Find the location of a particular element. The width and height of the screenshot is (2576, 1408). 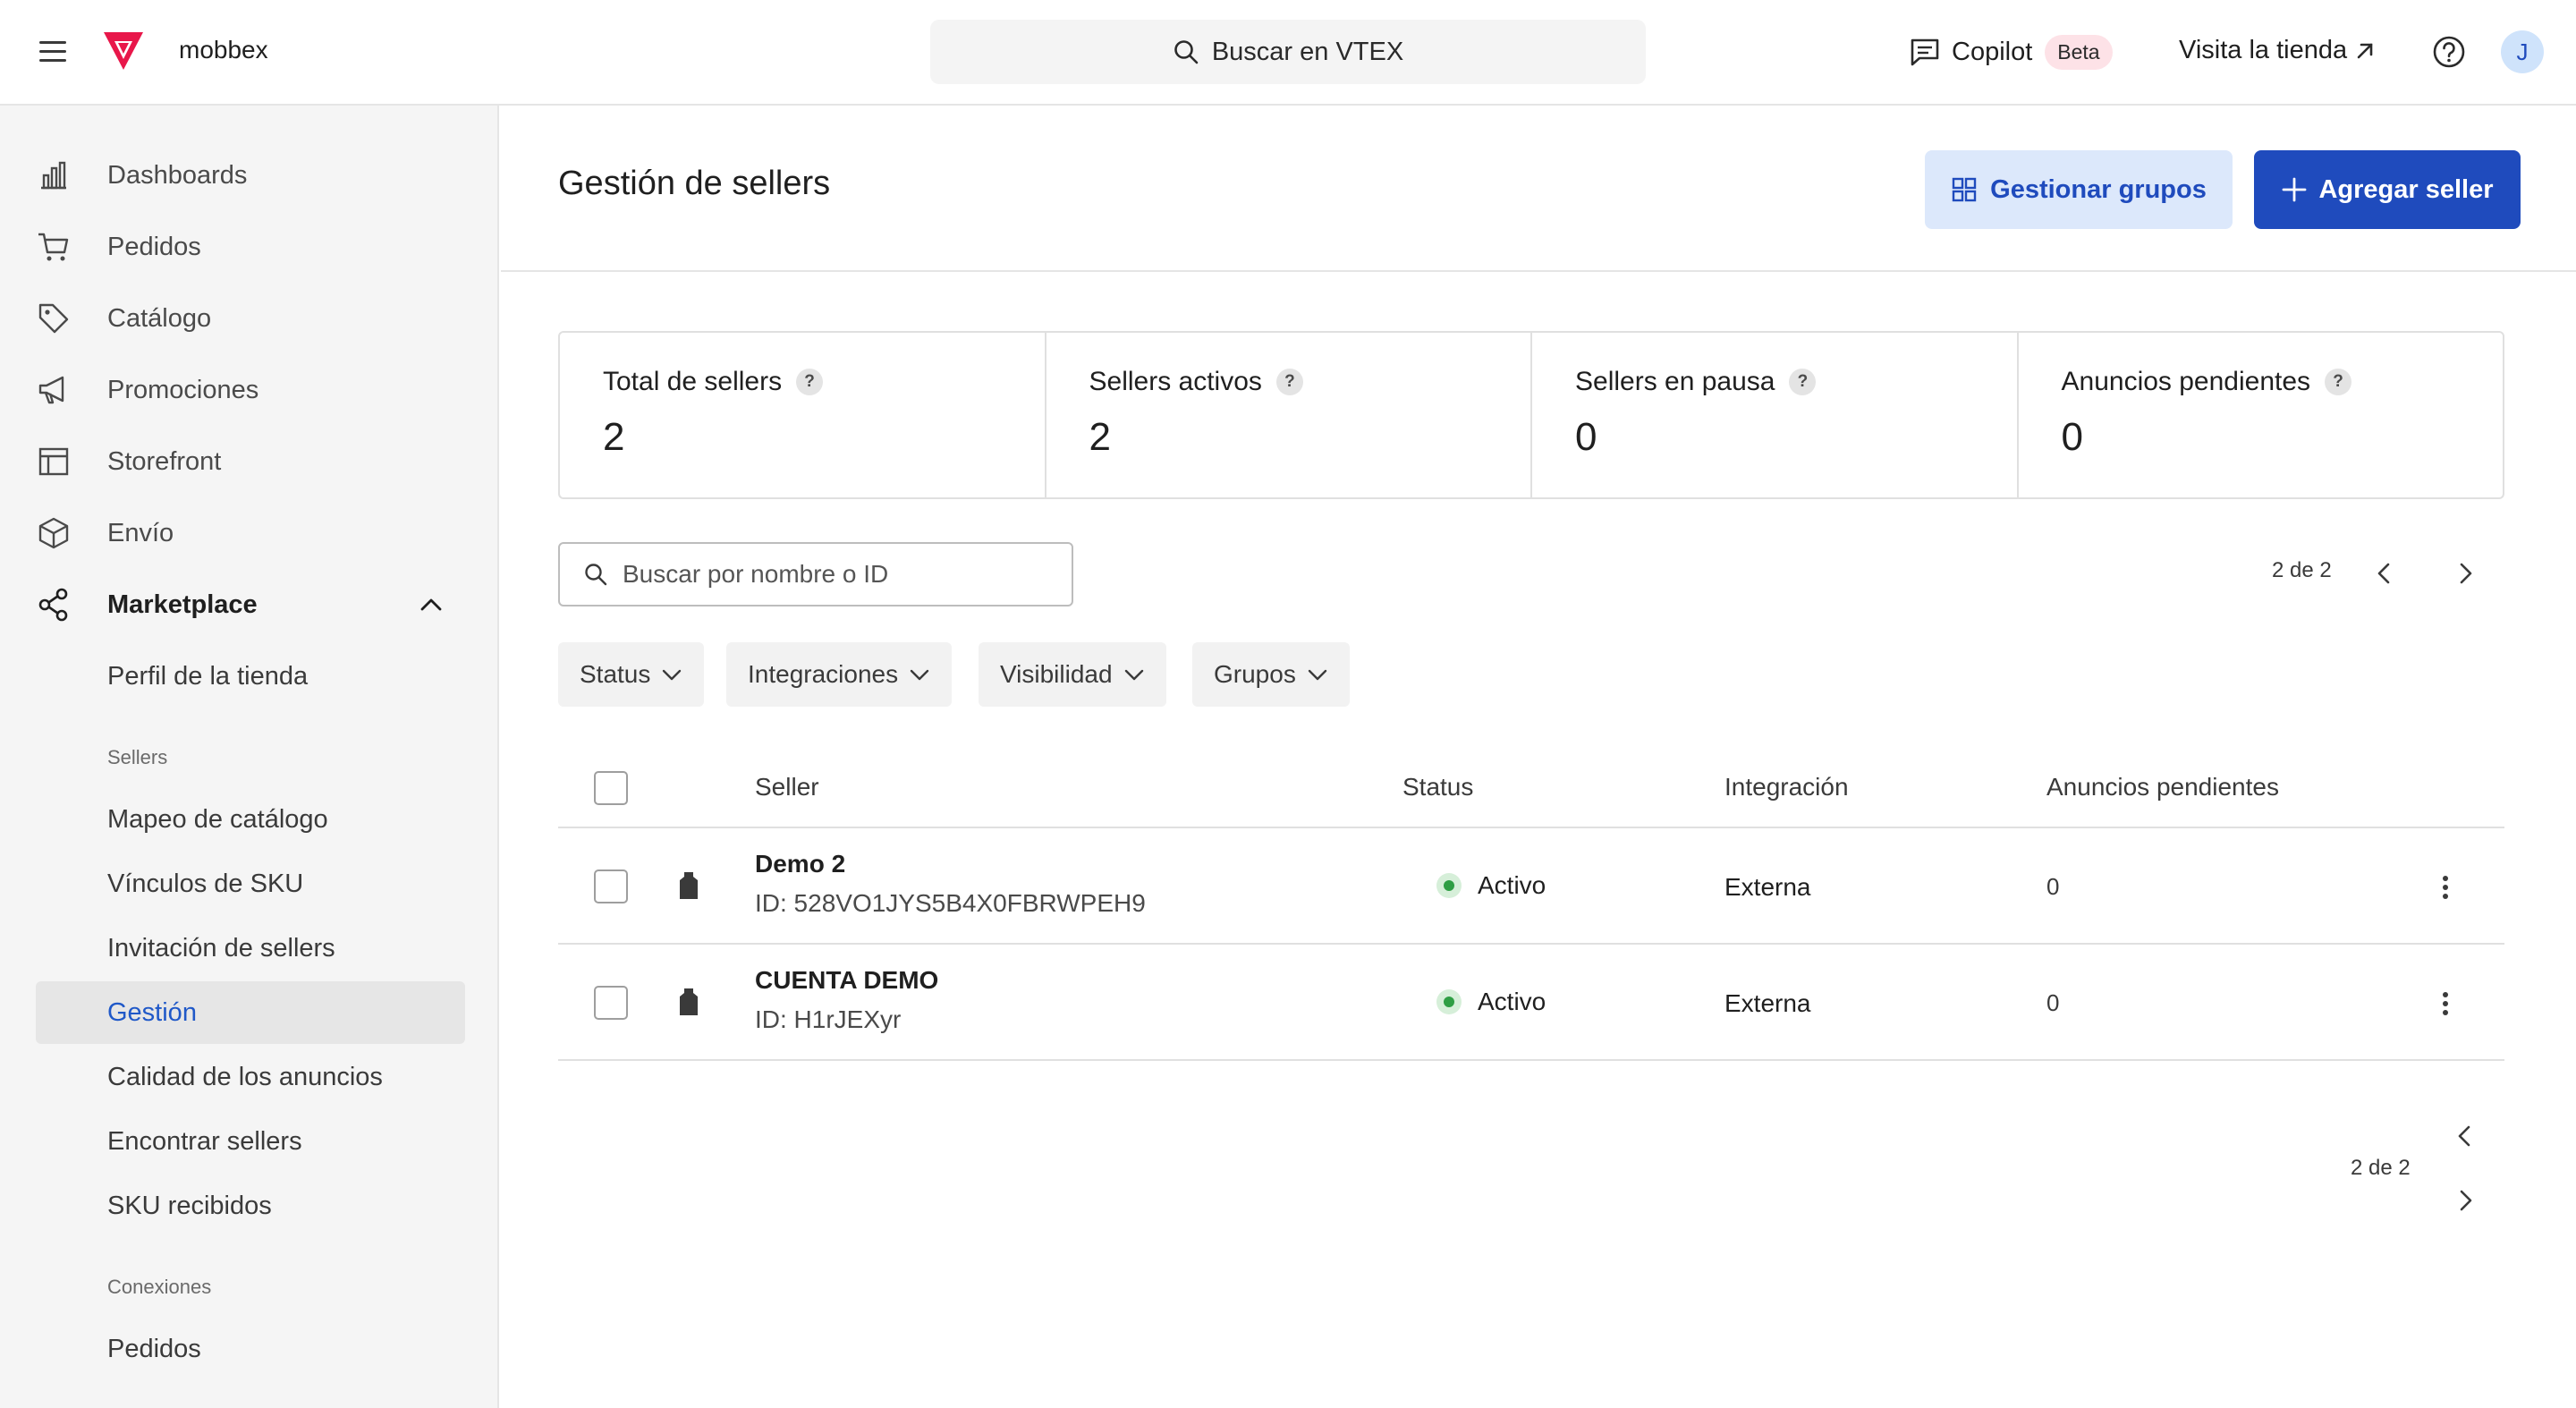

bar-chart-icon is located at coordinates (53, 175).